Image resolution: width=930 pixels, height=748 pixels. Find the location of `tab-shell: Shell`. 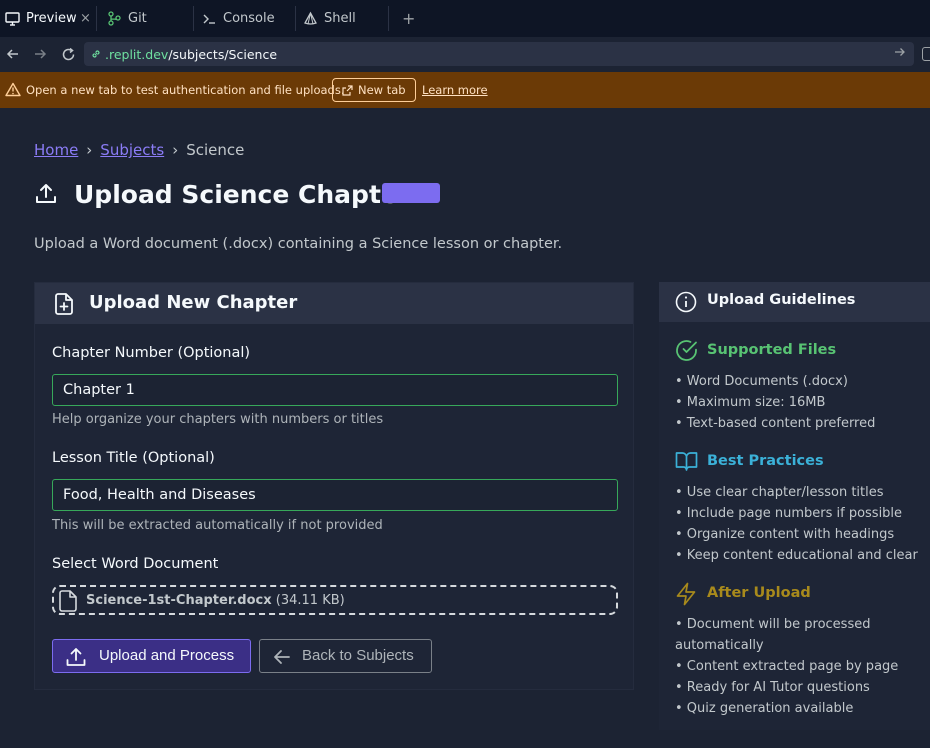

tab-shell: Shell is located at coordinates (329, 18).